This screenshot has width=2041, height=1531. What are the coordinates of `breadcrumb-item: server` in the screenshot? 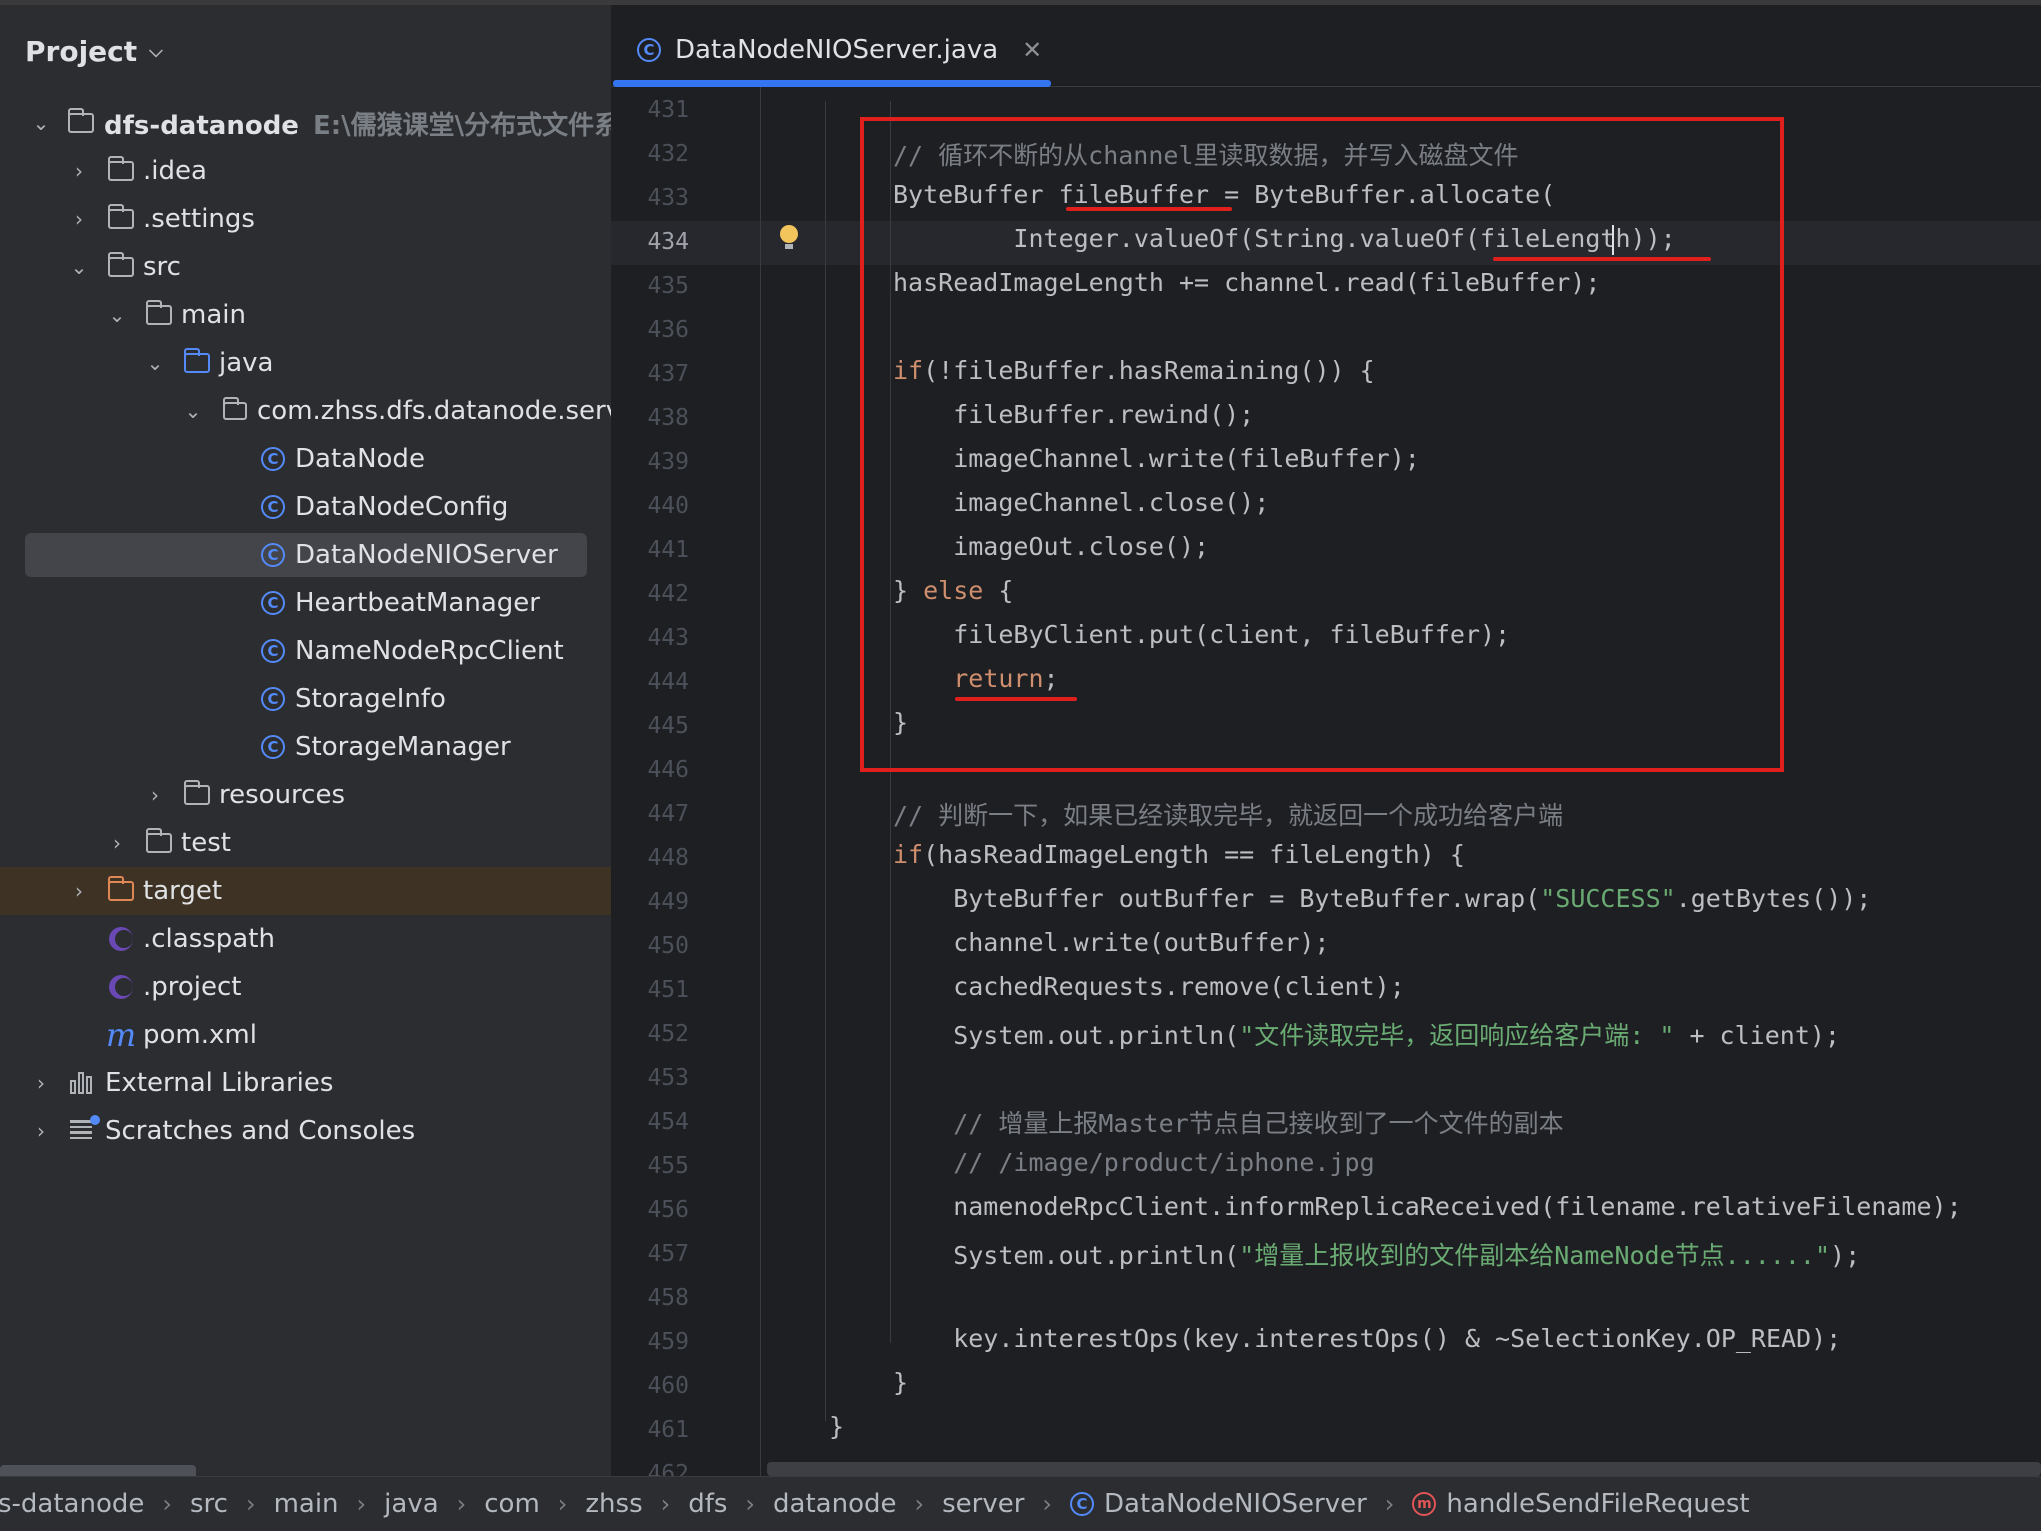 It's located at (983, 1504).